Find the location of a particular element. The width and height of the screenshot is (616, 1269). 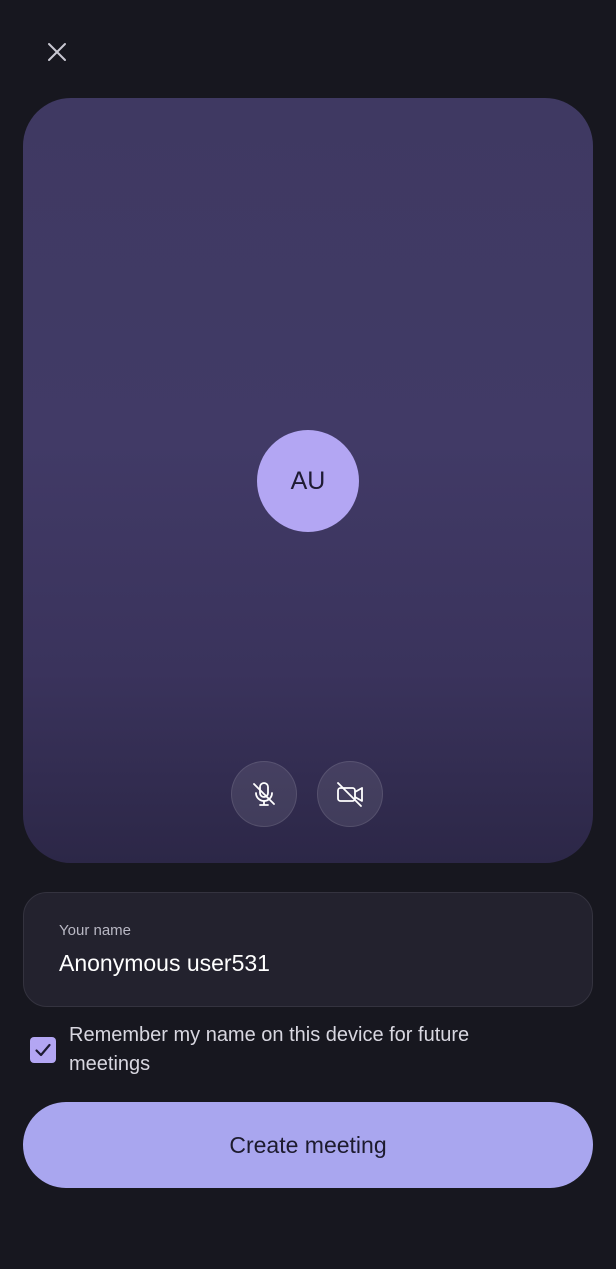

create-meeting-button: Create meeting is located at coordinates (308, 1145).